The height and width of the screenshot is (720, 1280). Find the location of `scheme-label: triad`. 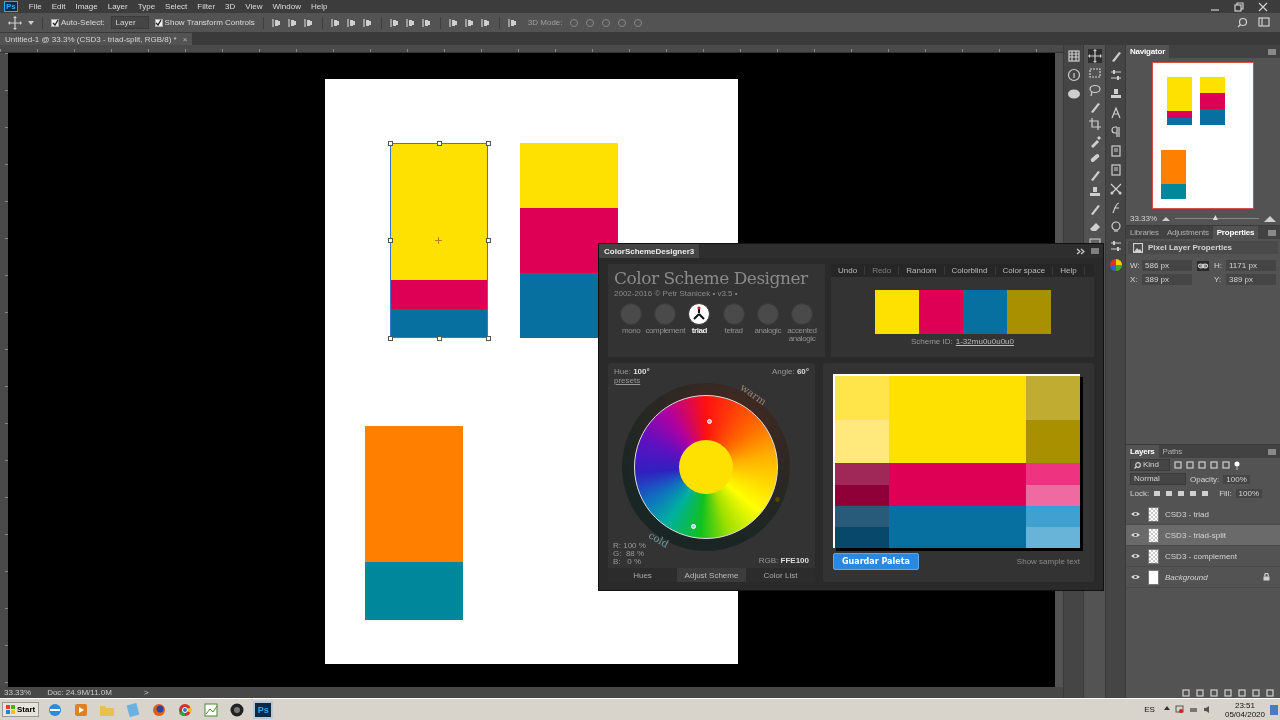

scheme-label: triad is located at coordinates (699, 331).